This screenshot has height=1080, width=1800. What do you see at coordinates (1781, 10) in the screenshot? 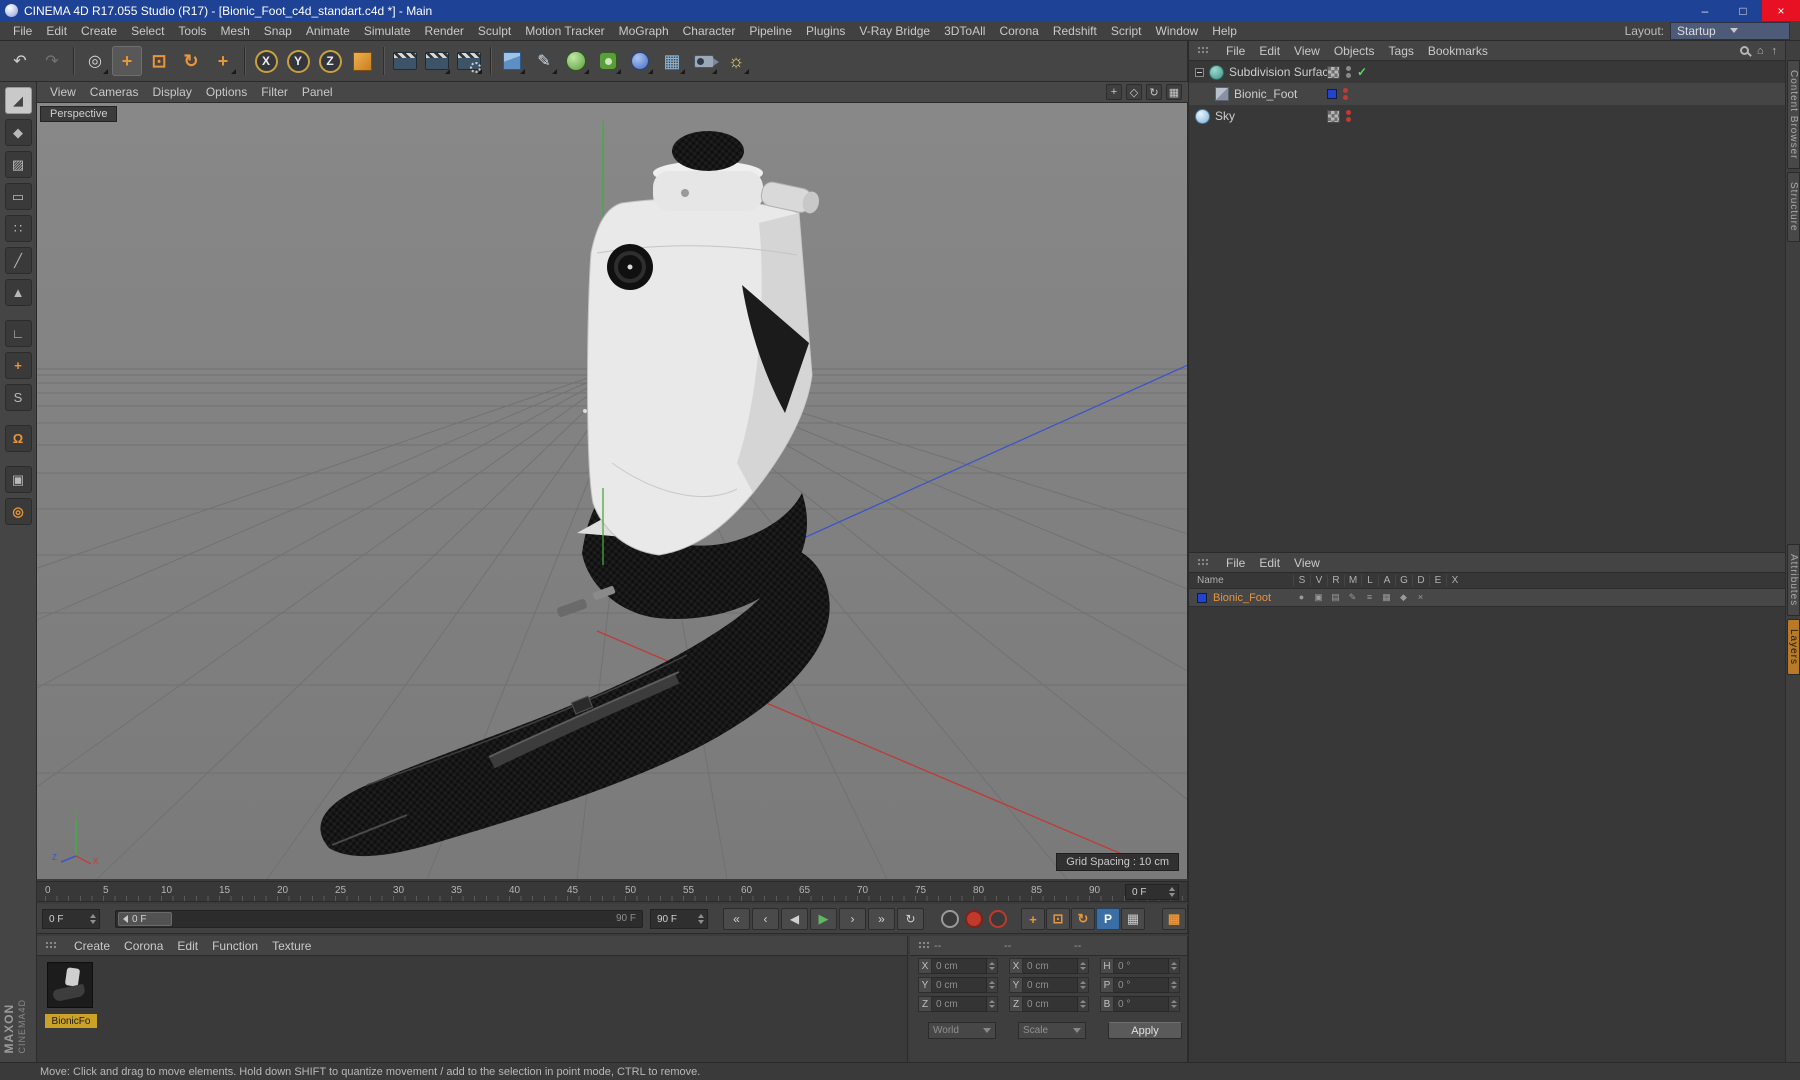
I see `close-button: ×` at bounding box center [1781, 10].